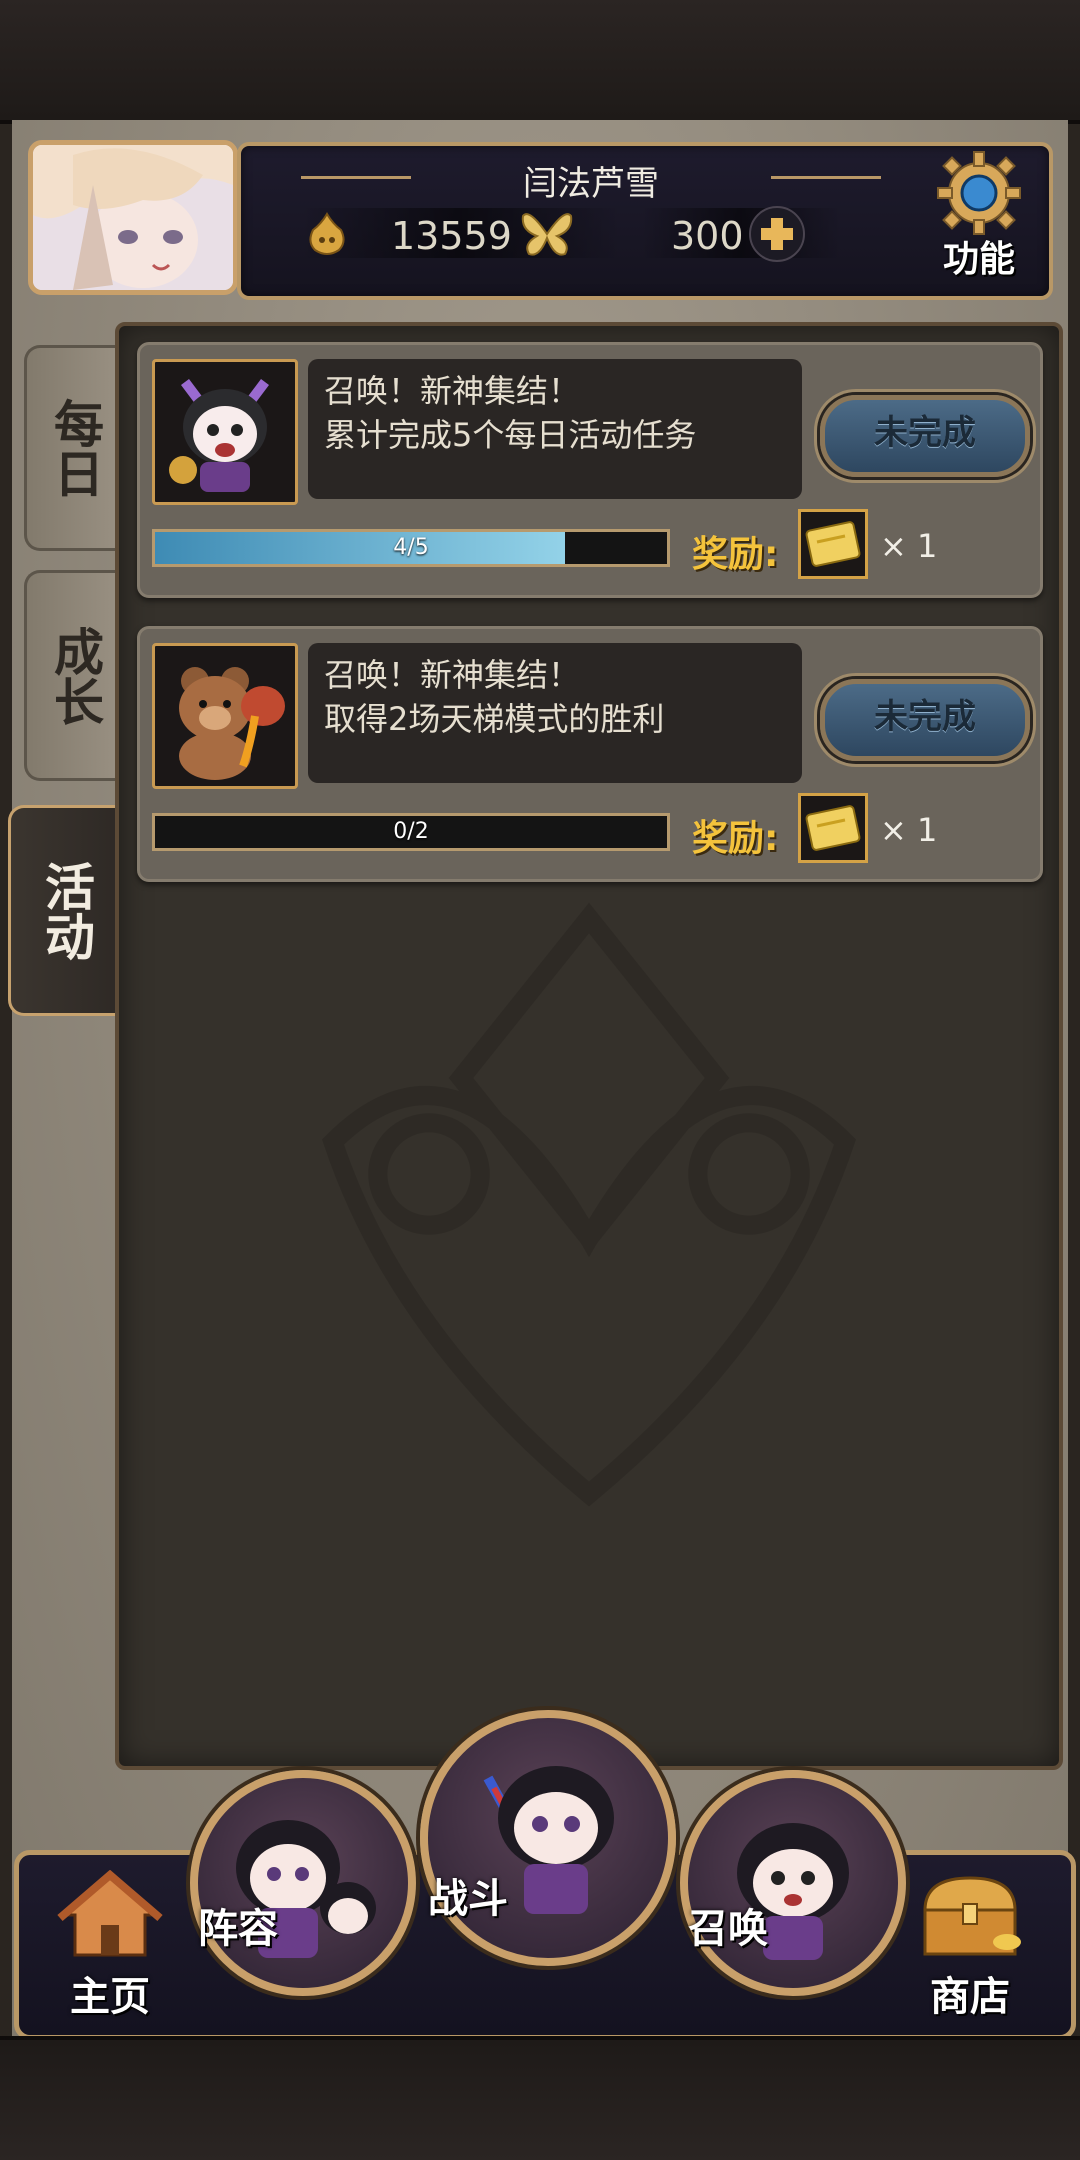  What do you see at coordinates (979, 193) in the screenshot?
I see `gear-icon` at bounding box center [979, 193].